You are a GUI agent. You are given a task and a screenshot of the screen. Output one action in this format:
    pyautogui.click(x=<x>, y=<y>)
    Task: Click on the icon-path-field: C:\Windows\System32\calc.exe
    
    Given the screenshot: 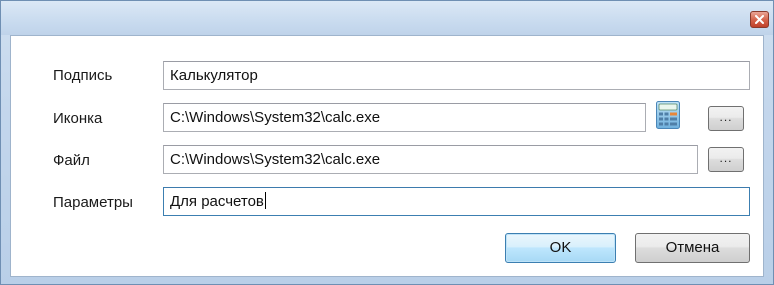 What is the action you would take?
    pyautogui.click(x=404, y=117)
    